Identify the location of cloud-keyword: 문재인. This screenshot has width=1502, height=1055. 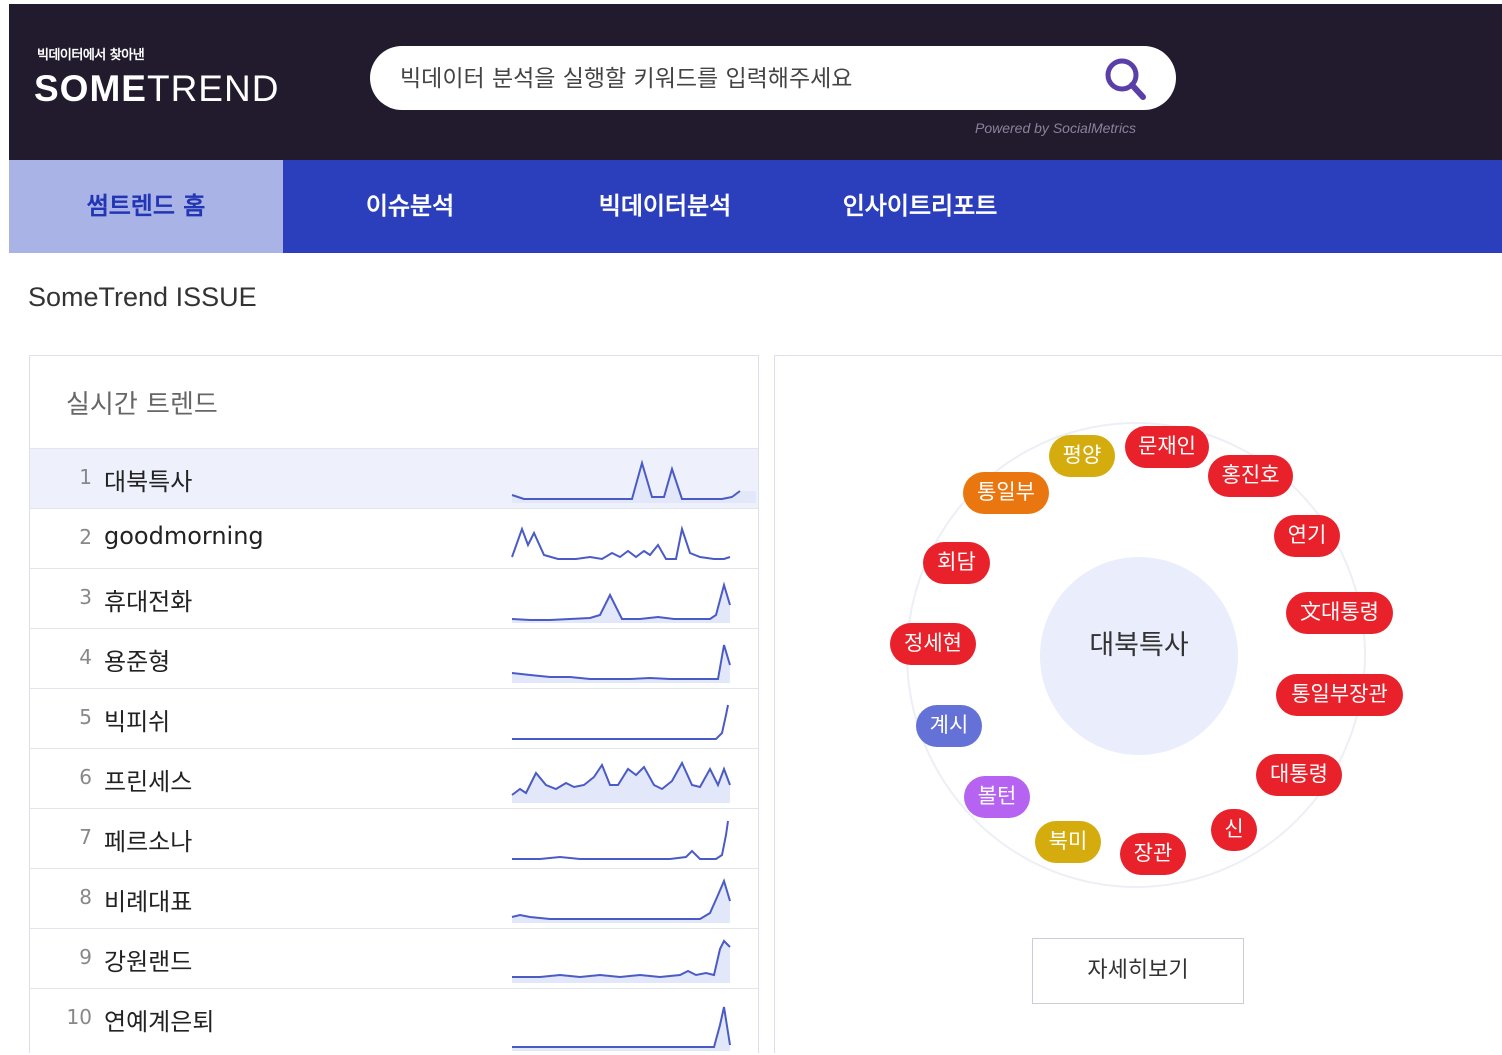
(1167, 447).